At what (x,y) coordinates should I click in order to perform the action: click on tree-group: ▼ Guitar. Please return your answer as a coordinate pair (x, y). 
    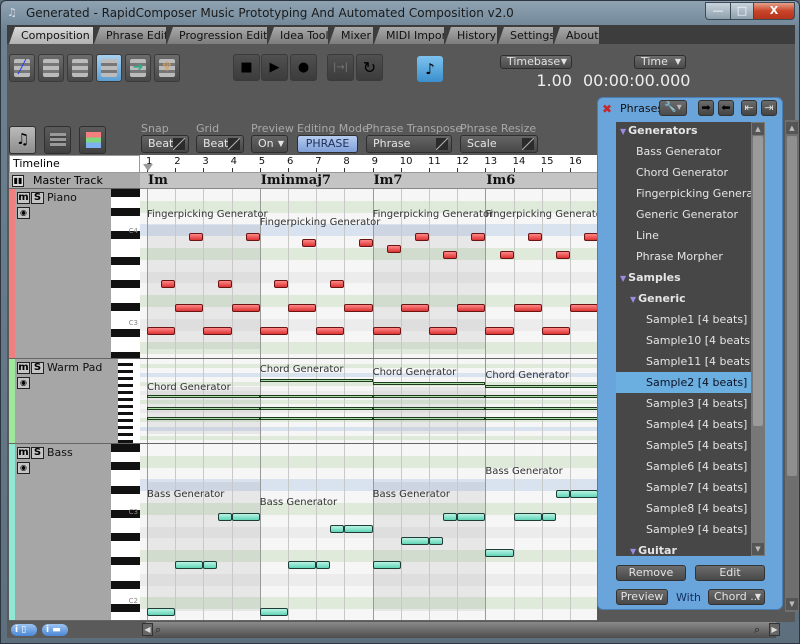
    Looking at the image, I should click on (683, 548).